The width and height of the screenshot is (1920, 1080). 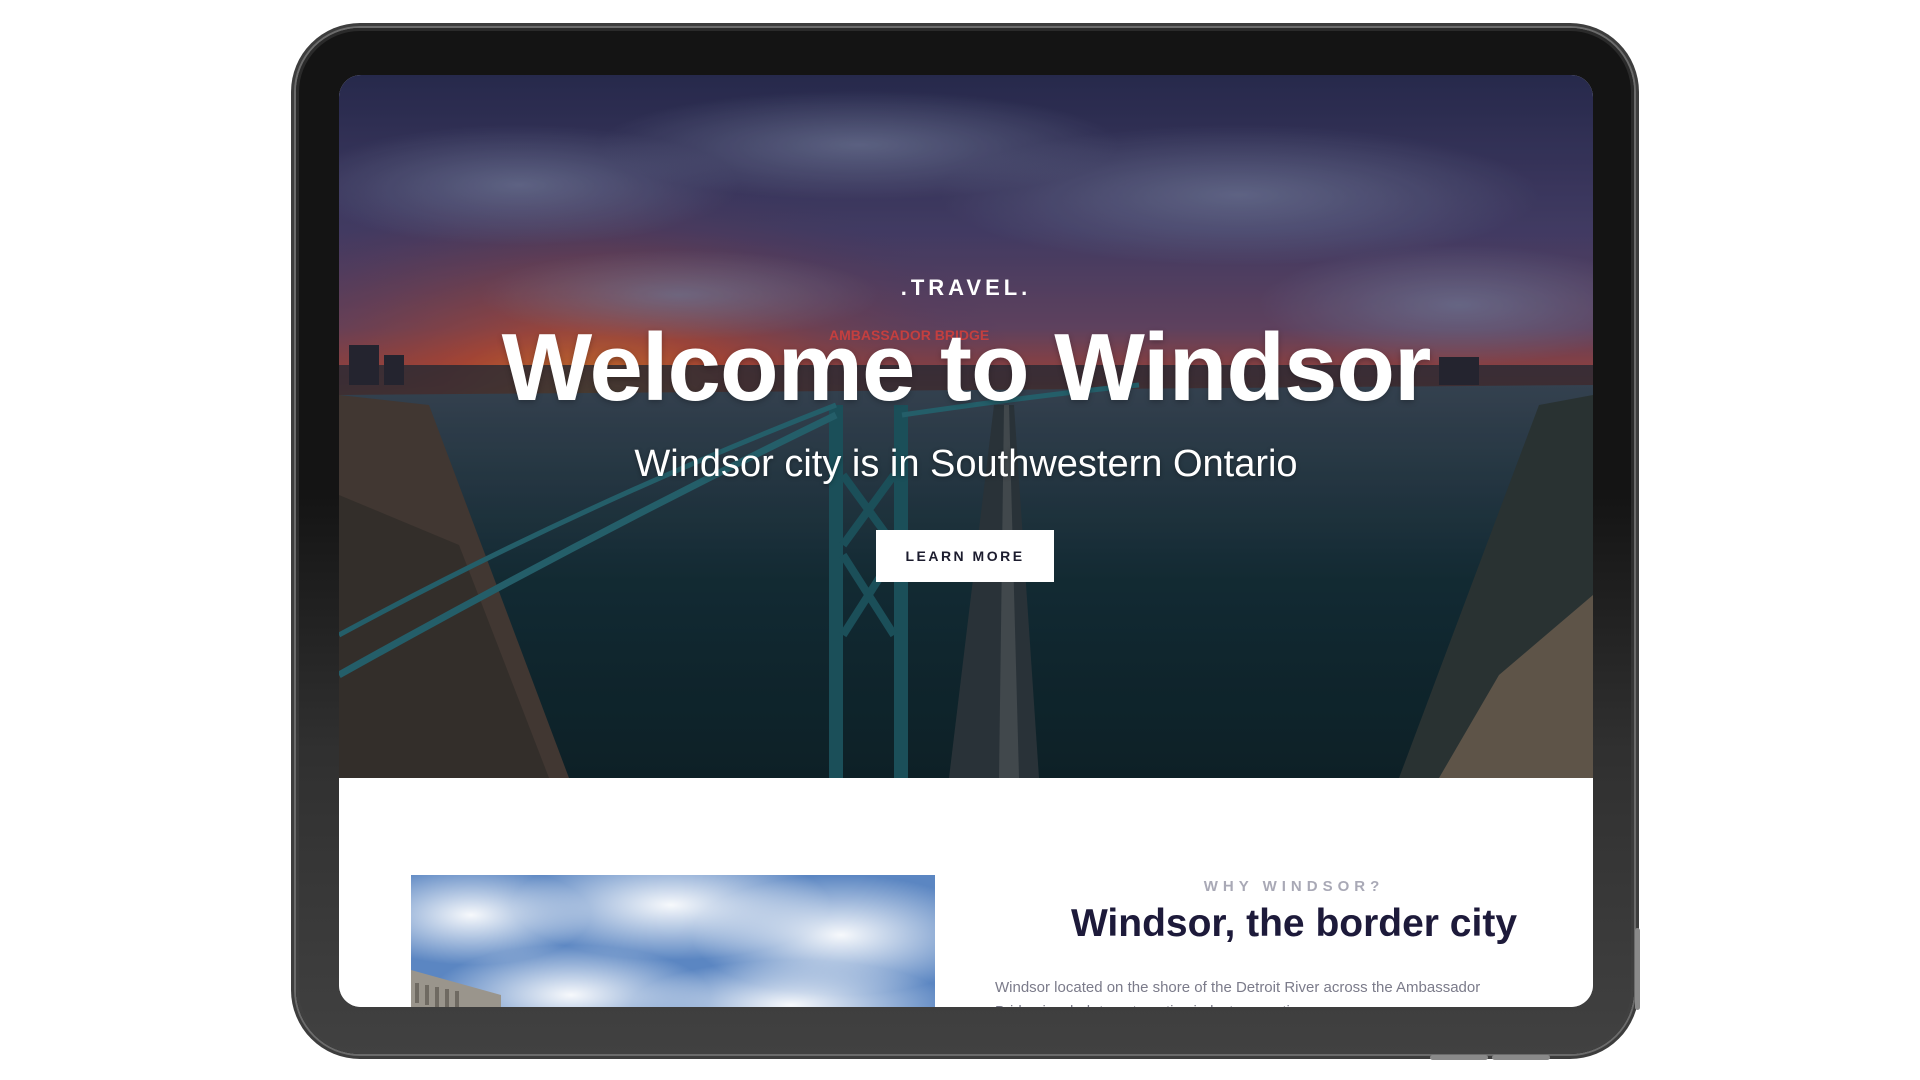 I want to click on hero-subtitle: Windsor city is in Southwestern Ontario, so click(x=966, y=464).